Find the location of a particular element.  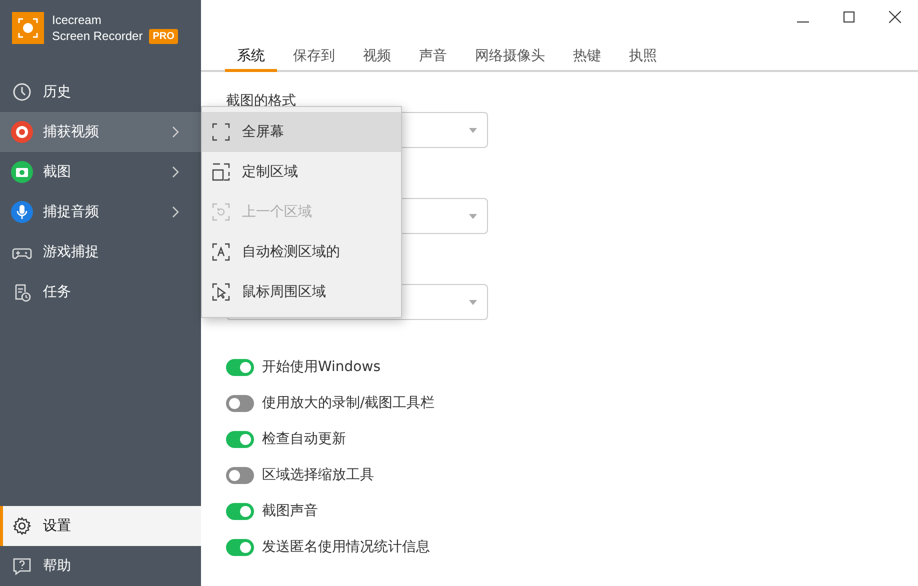

toggle-label: 发送匿名使用情况统计信息 is located at coordinates (346, 547).